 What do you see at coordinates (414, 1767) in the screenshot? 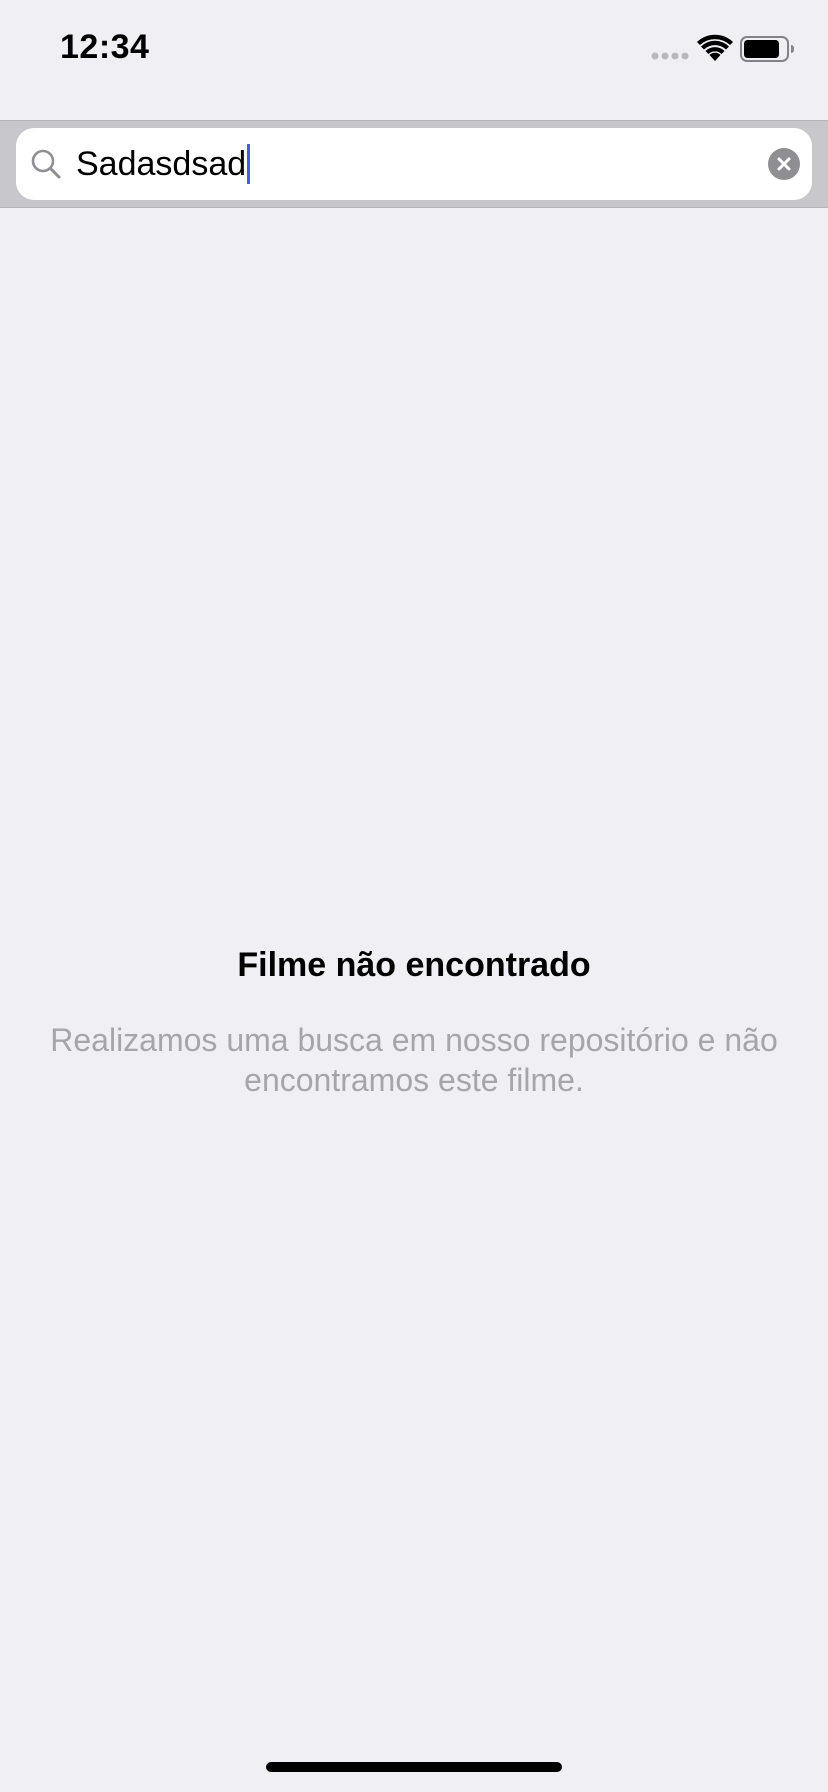
I see `home-indicator` at bounding box center [414, 1767].